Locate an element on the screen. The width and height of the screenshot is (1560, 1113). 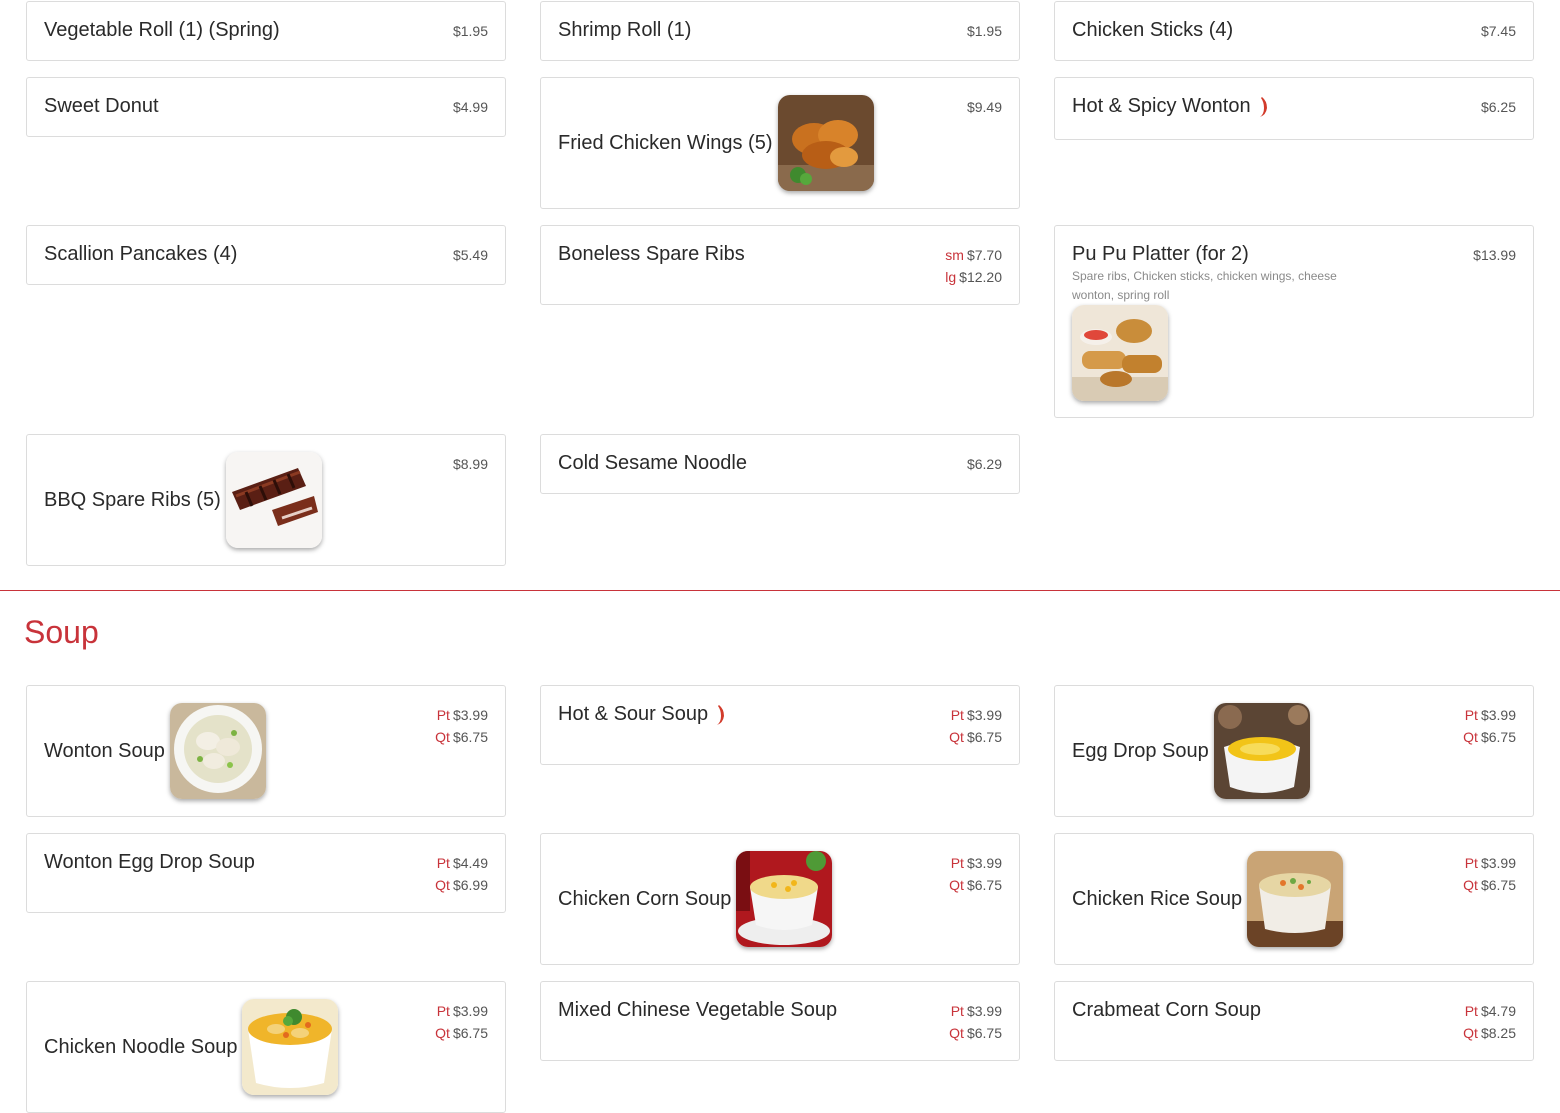
menu-item-sweet-donut: Sweet Donut $4.99 is located at coordinates (266, 107).